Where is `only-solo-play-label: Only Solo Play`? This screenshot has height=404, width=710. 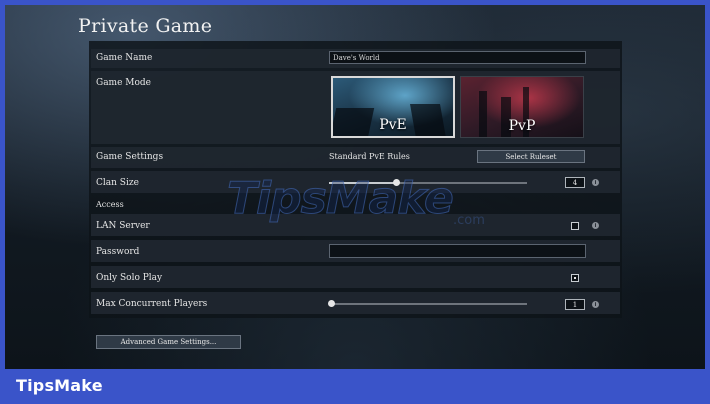
only-solo-play-label: Only Solo Play is located at coordinates (129, 278).